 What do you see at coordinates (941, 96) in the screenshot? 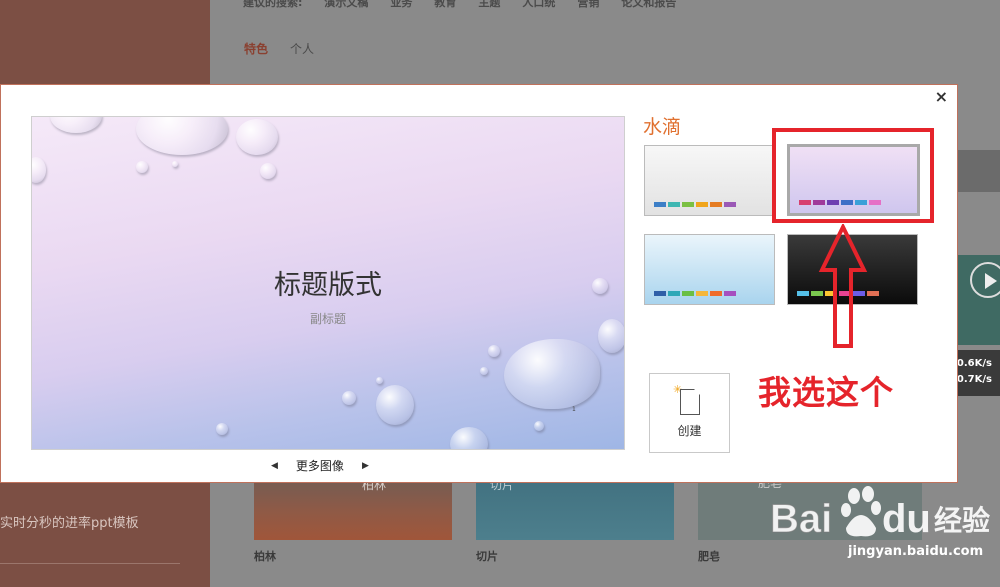
I see `close-button: ×` at bounding box center [941, 96].